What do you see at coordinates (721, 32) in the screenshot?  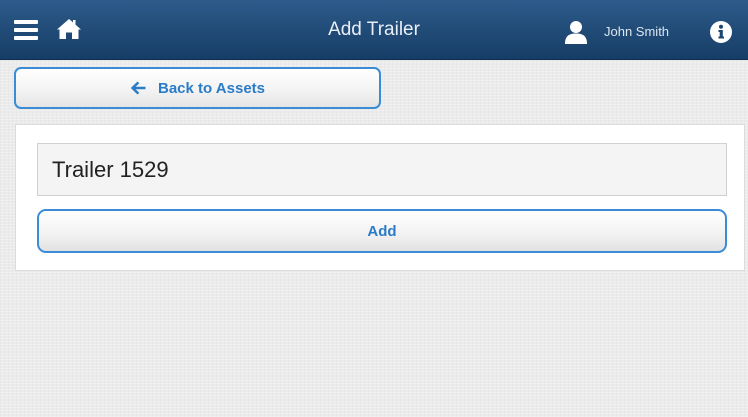 I see `info-icon` at bounding box center [721, 32].